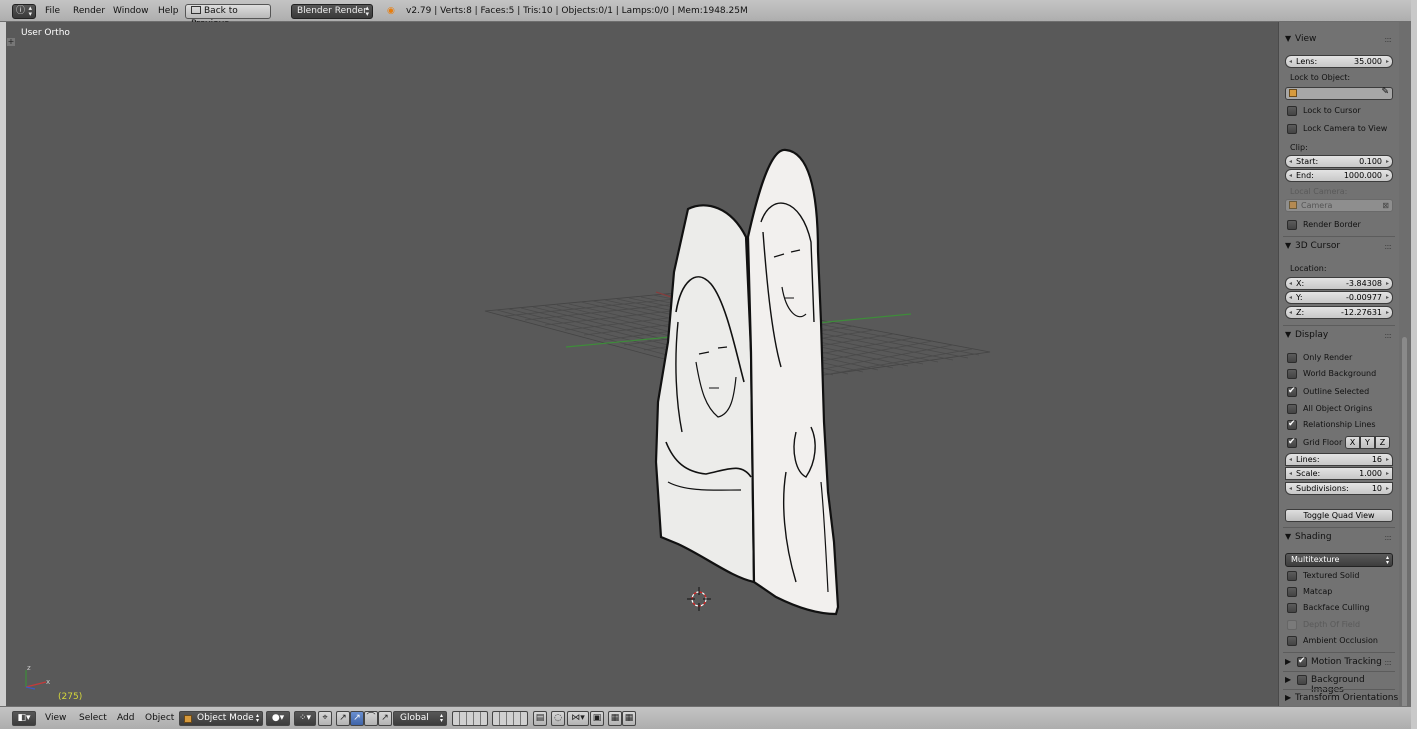 The width and height of the screenshot is (1417, 729). I want to click on scale-tool-button: ↗, so click(385, 718).